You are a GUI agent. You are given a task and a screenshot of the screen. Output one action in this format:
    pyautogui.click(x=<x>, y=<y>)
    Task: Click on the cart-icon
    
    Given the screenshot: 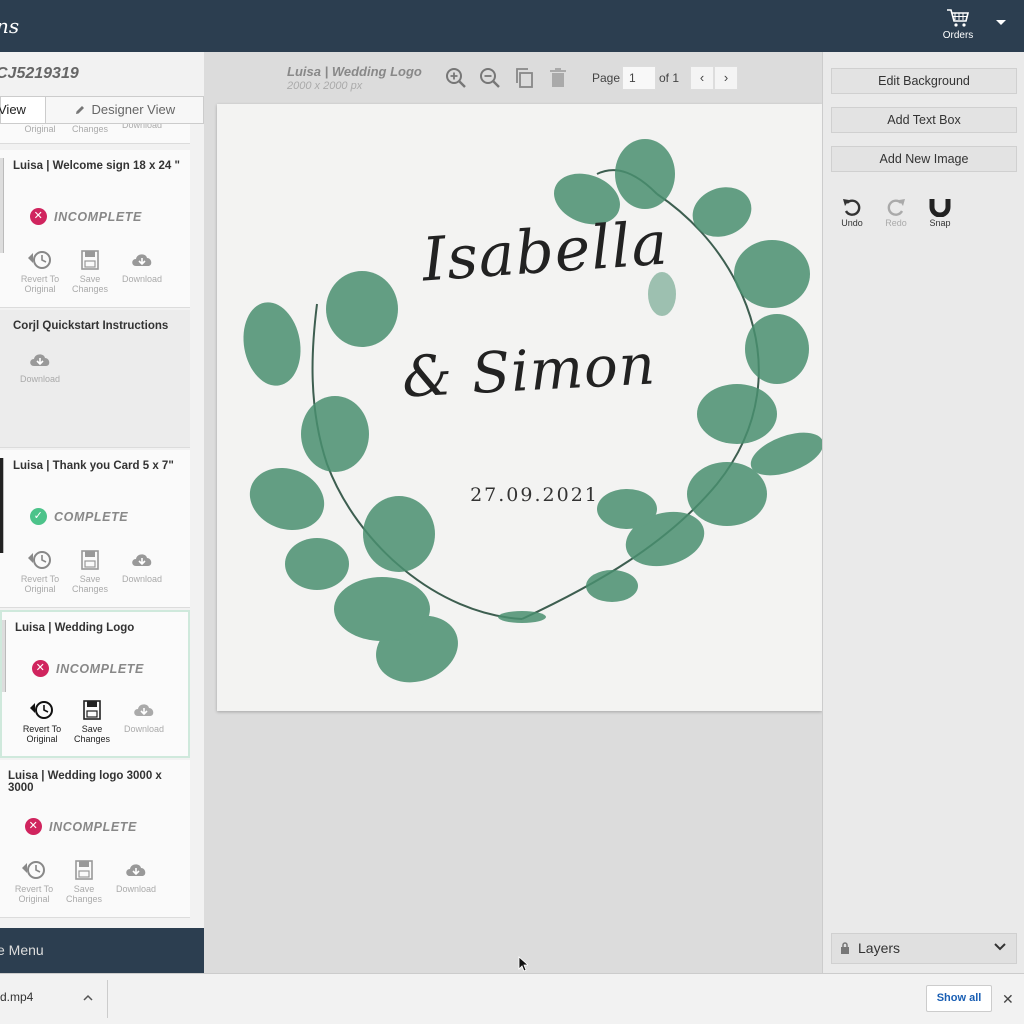 What is the action you would take?
    pyautogui.click(x=958, y=18)
    